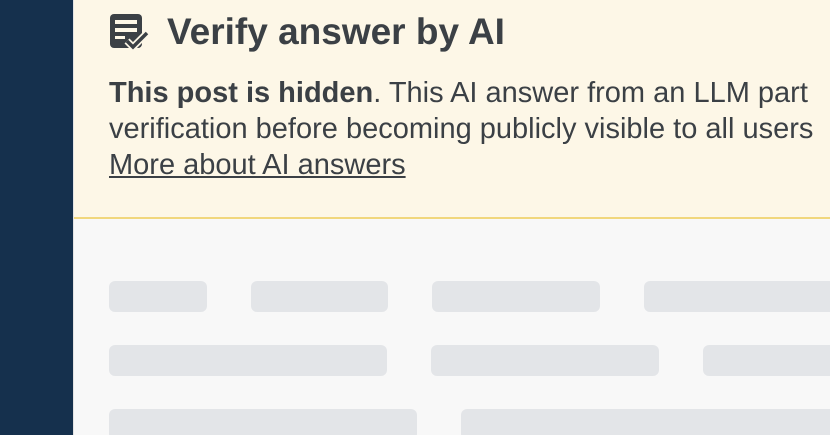 This screenshot has width=830, height=435. Describe the element at coordinates (129, 32) in the screenshot. I see `checklist-icon` at that location.